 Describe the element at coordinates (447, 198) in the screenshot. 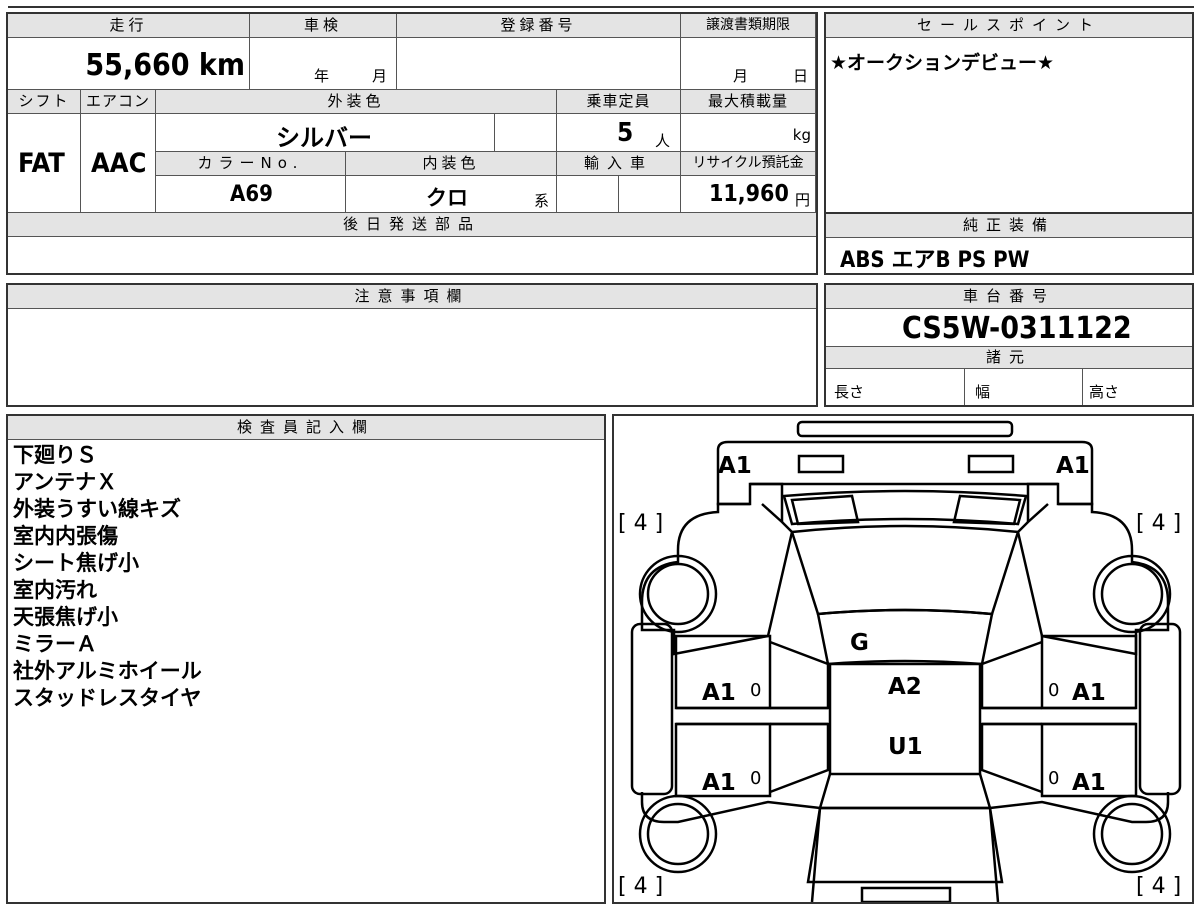

I see `interior-color-value: クロ` at that location.